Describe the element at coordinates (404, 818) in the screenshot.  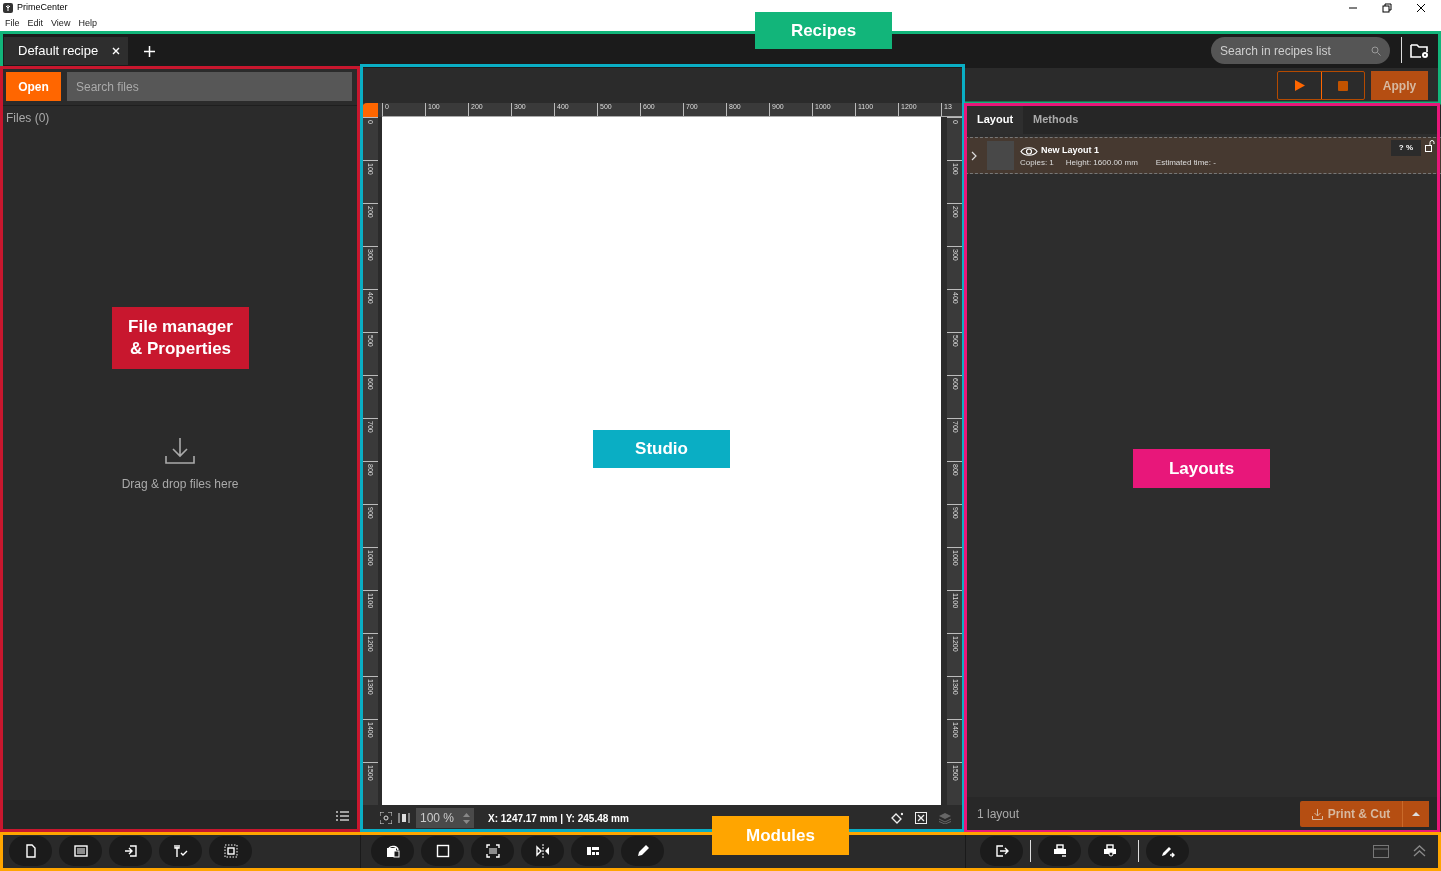
I see `fit-width-icon` at that location.